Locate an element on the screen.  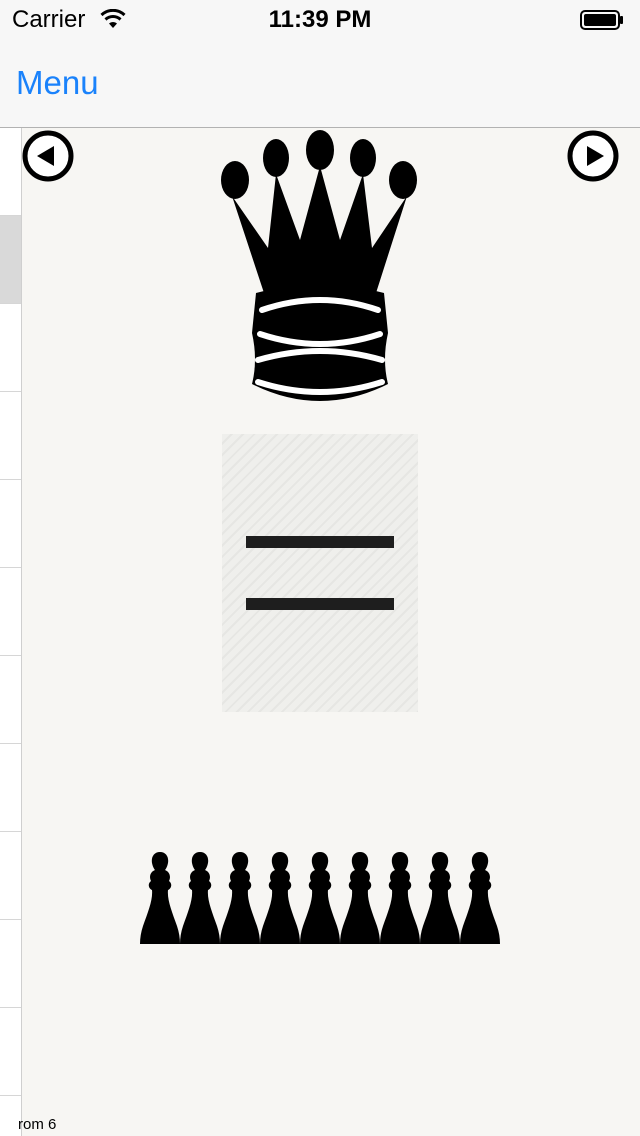
equals-panel is located at coordinates (320, 573).